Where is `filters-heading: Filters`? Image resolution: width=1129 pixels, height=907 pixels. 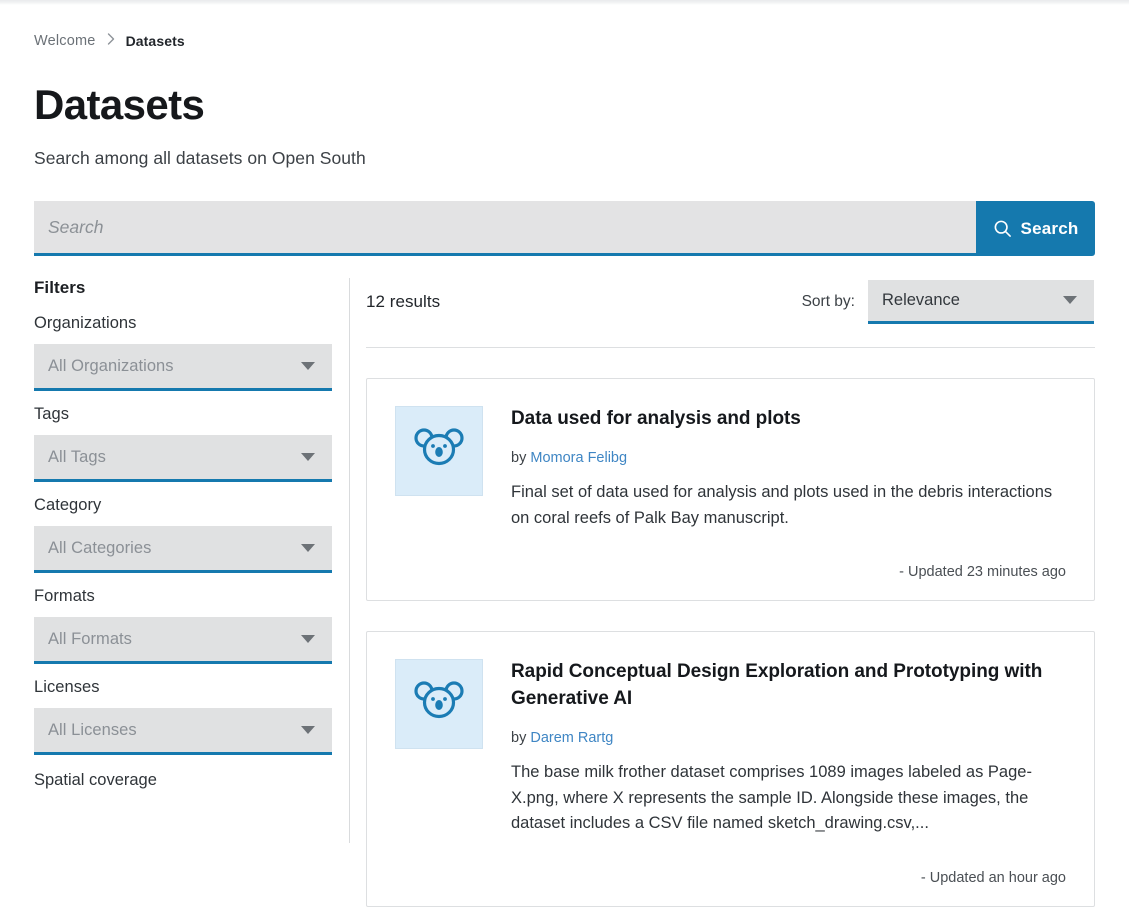 filters-heading: Filters is located at coordinates (60, 287).